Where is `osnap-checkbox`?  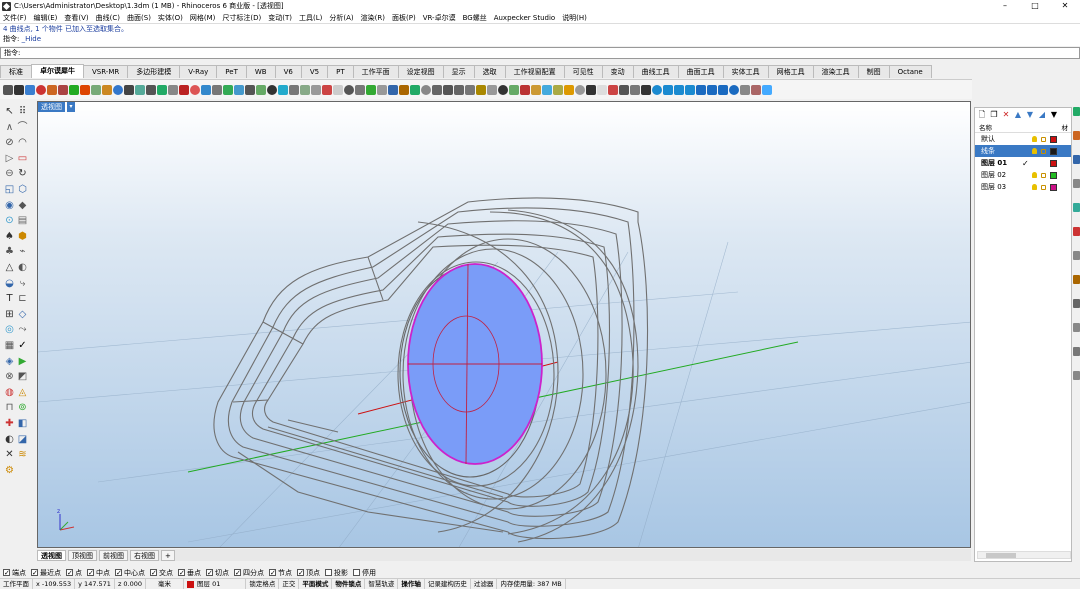 osnap-checkbox is located at coordinates (328, 572).